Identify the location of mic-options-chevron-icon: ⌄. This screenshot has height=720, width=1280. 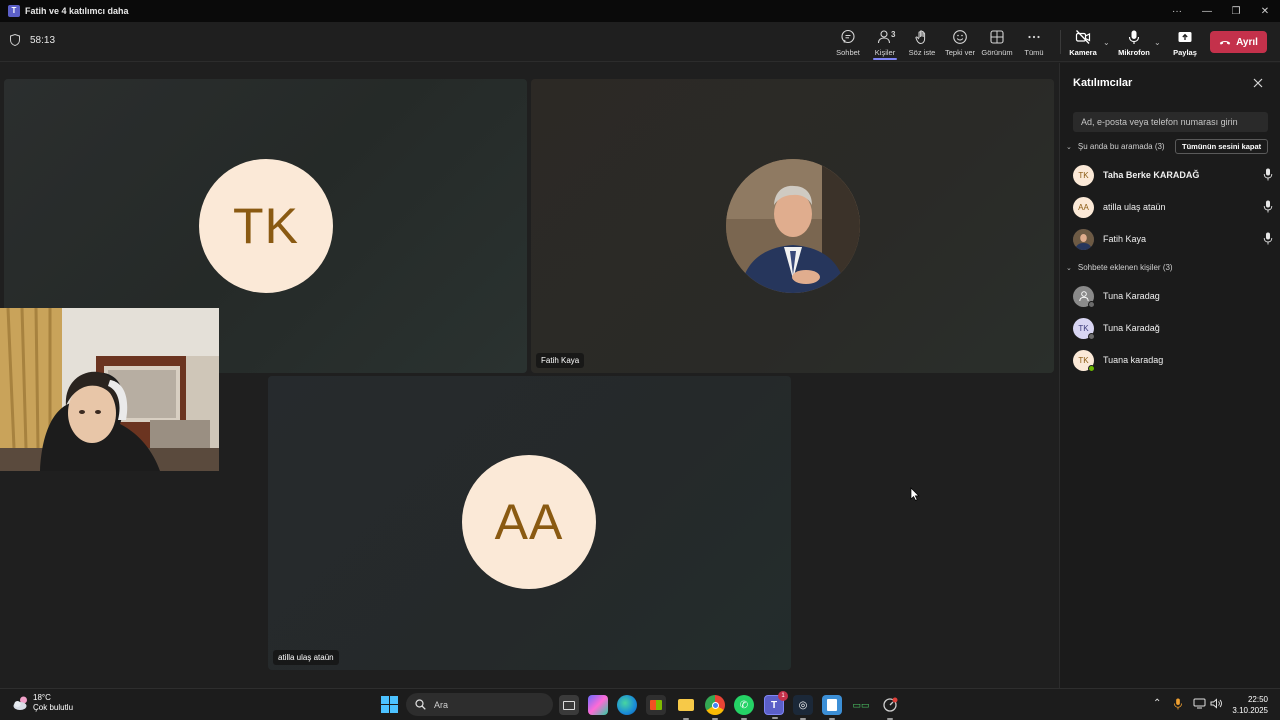
(1157, 42).